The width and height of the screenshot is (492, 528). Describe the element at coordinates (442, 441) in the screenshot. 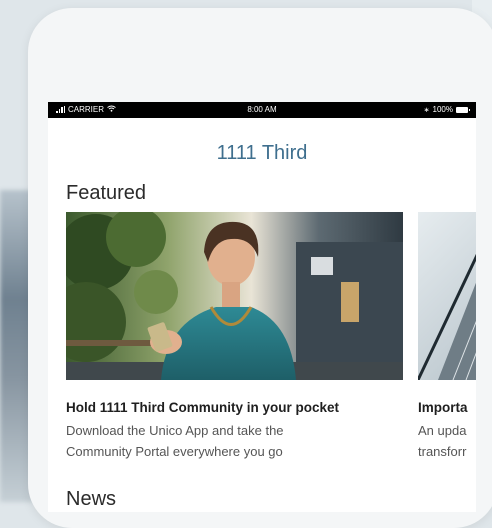

I see `featured-card-description-2: An upda transforr` at that location.